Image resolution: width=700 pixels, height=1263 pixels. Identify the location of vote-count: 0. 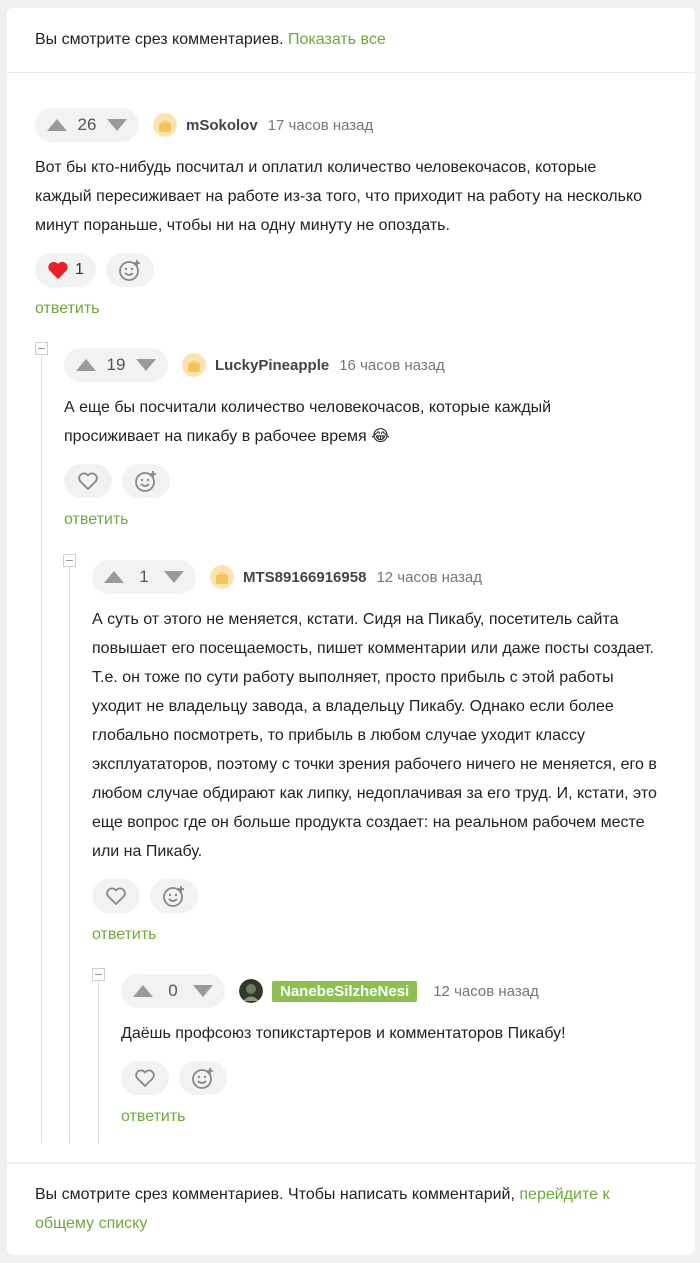
(173, 990).